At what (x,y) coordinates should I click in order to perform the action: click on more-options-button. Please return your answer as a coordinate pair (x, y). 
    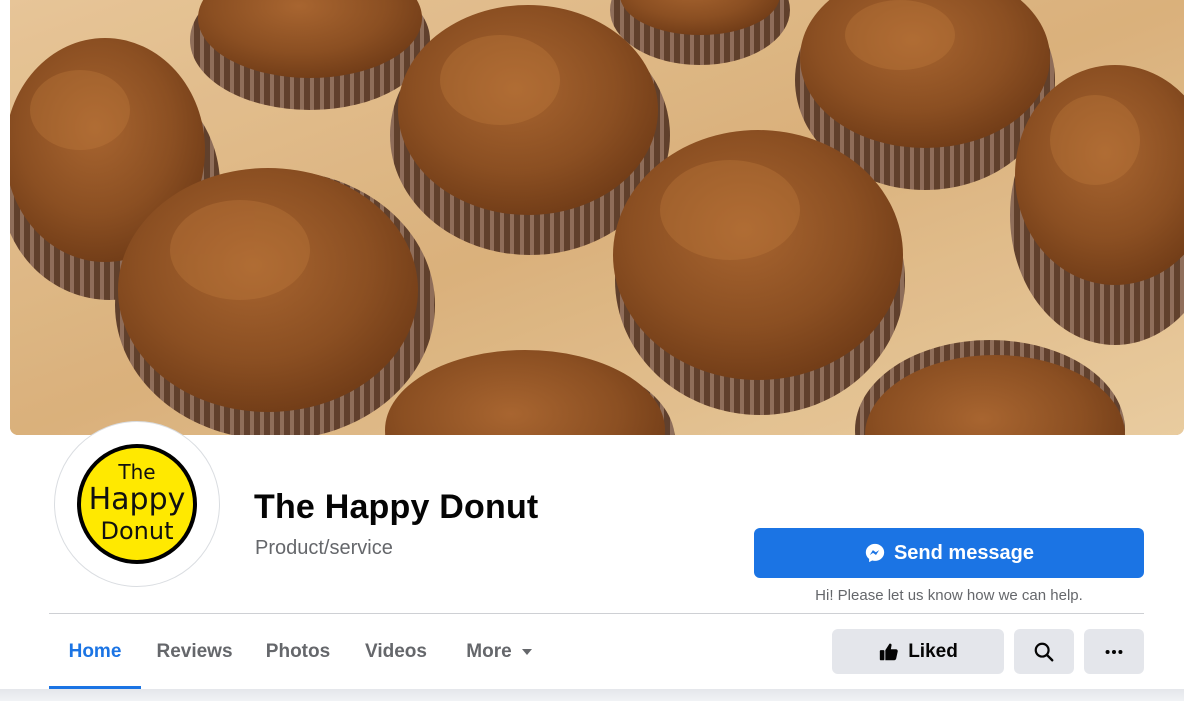
    Looking at the image, I should click on (1114, 651).